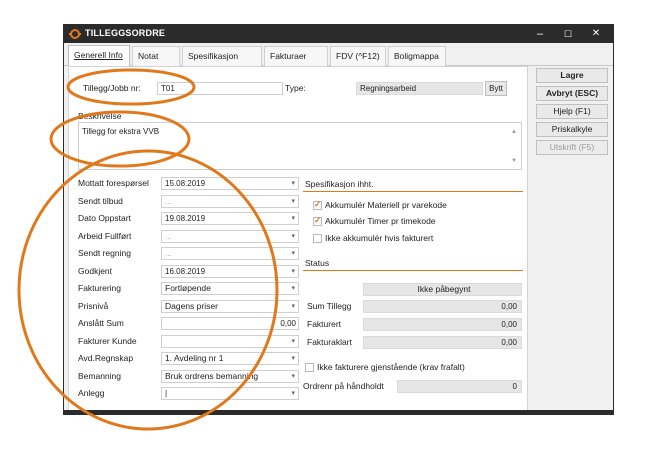  I want to click on bottom-bar, so click(338, 412).